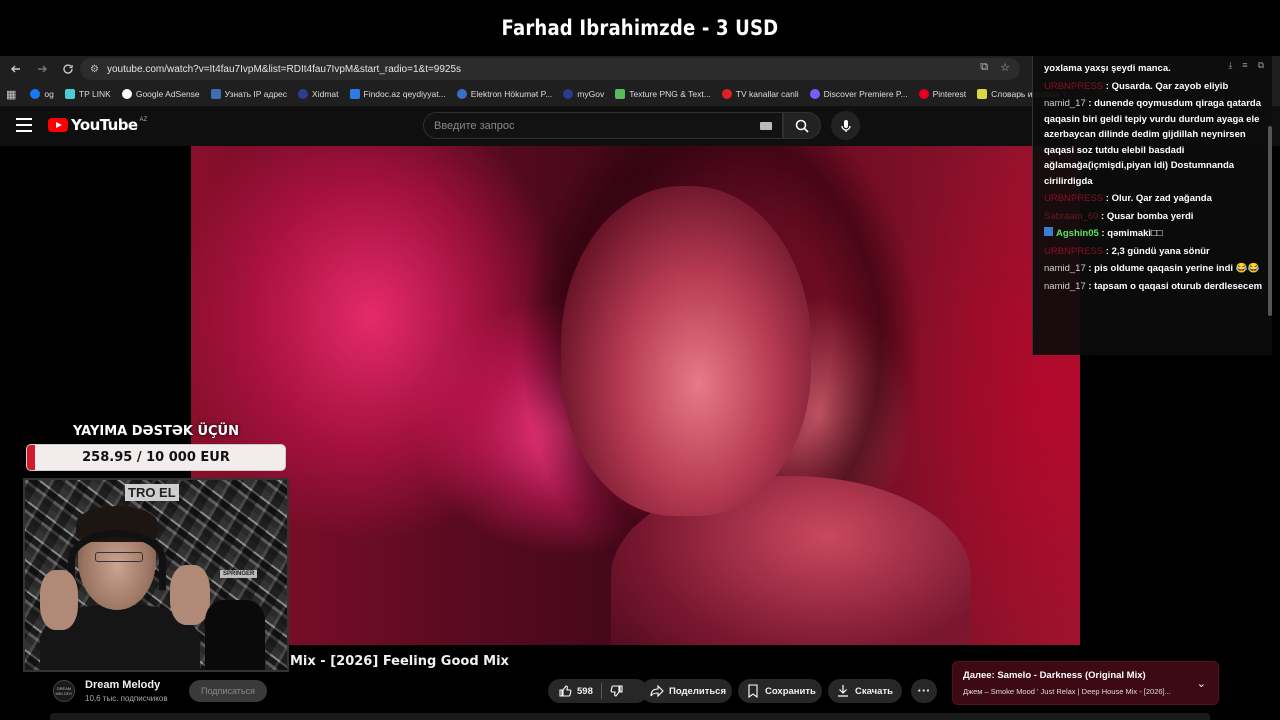 Image resolution: width=1280 pixels, height=720 pixels. What do you see at coordinates (42, 94) in the screenshot?
I see `bookmark-item: og` at bounding box center [42, 94].